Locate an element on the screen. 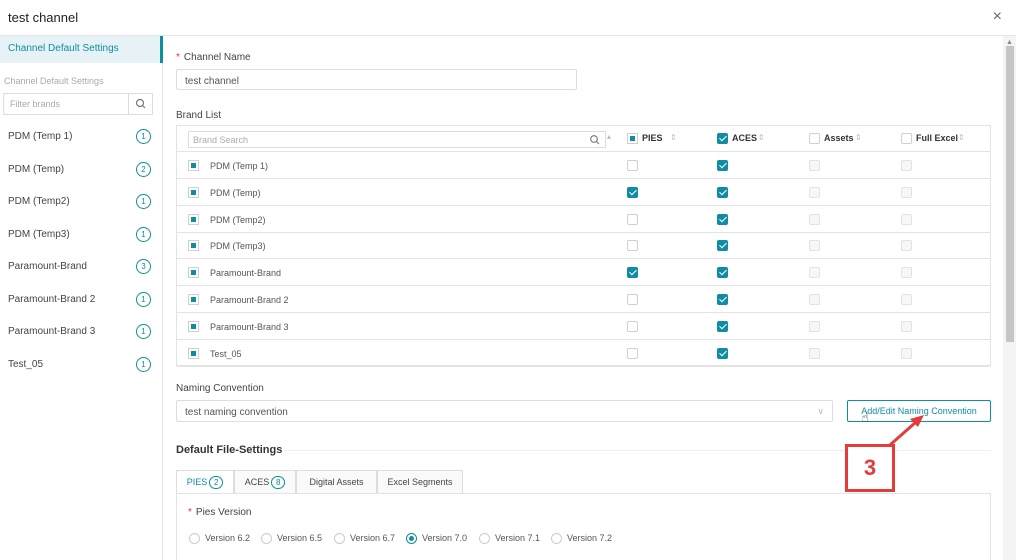  required-mark: * is located at coordinates (190, 512).